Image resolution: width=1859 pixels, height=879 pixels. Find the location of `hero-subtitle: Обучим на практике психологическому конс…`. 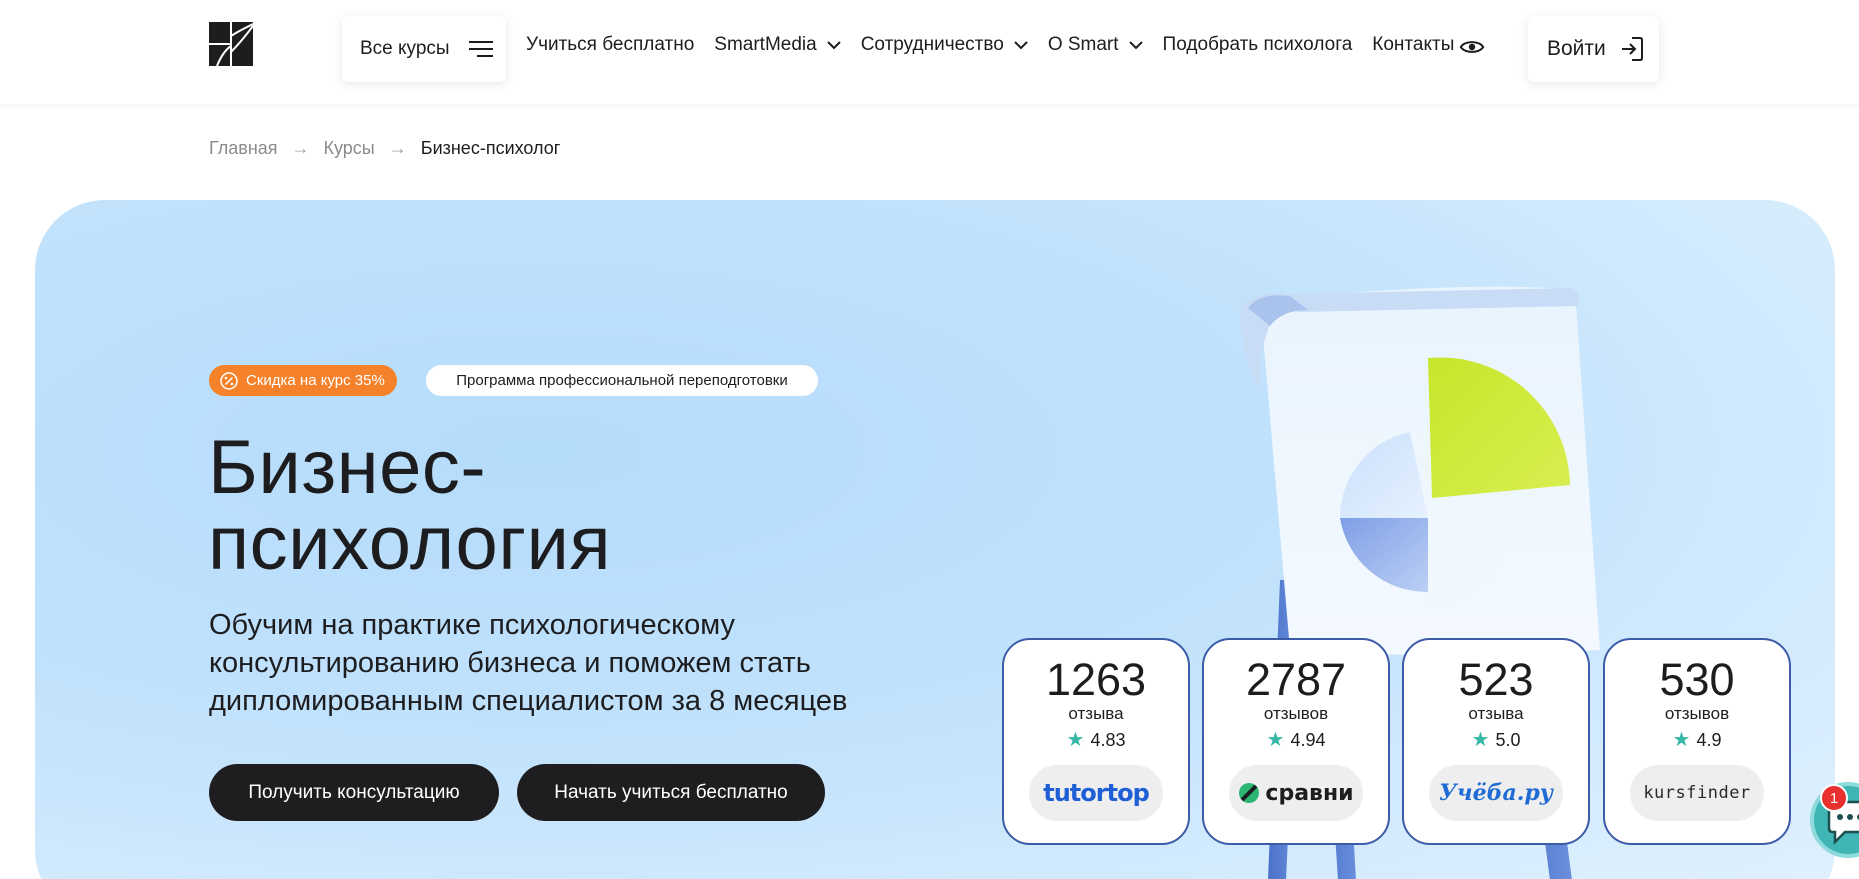

hero-subtitle: Обучим на практике психологическому конс… is located at coordinates (528, 663).